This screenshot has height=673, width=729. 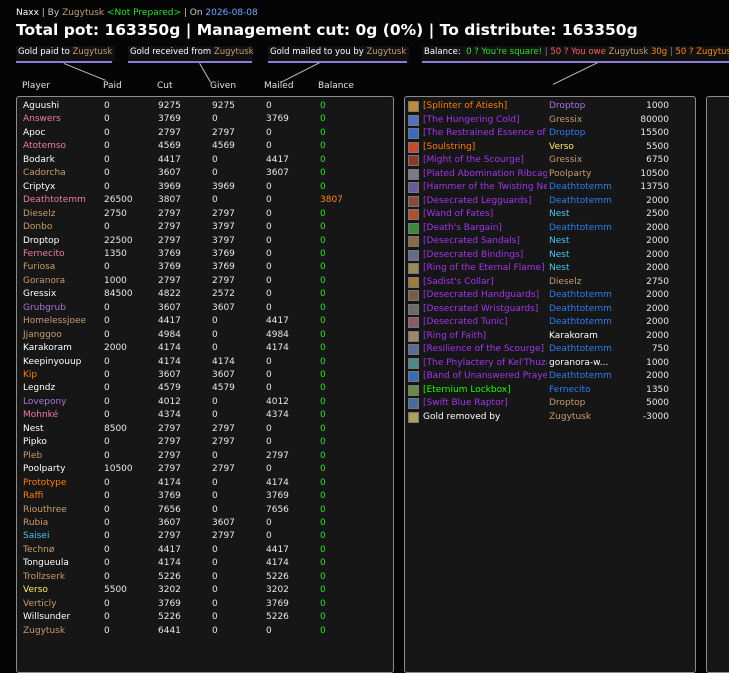 I want to click on table-row: Donbo 0 2797 3797 0 0, so click(x=205, y=229).